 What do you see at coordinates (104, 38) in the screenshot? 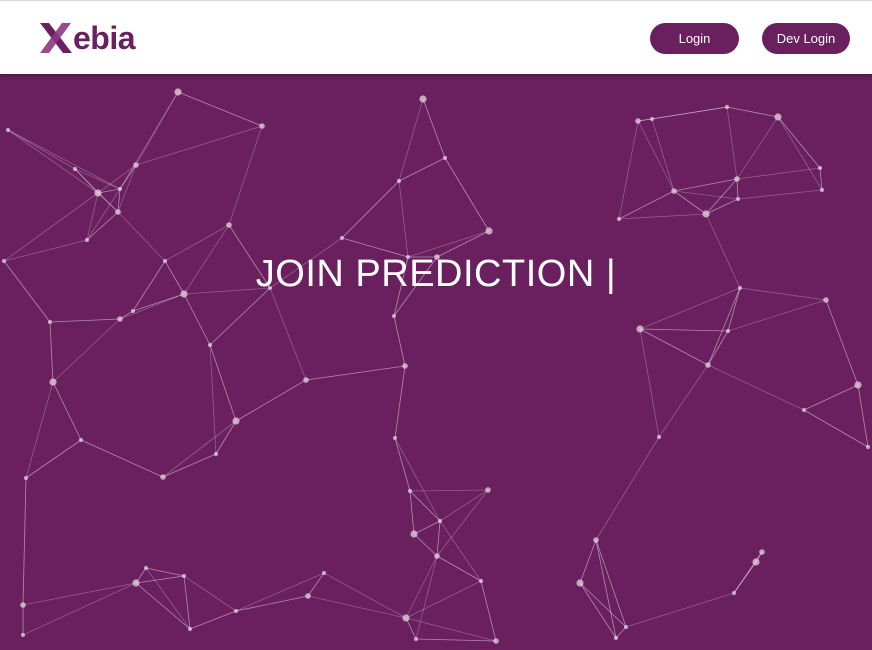
I see `logo-text: ebia` at bounding box center [104, 38].